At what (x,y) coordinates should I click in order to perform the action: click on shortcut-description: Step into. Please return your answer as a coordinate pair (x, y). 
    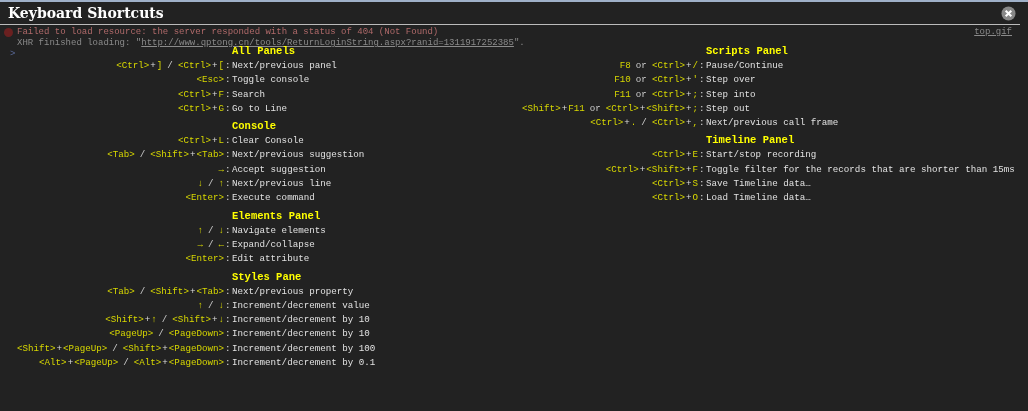
    Looking at the image, I should click on (731, 94).